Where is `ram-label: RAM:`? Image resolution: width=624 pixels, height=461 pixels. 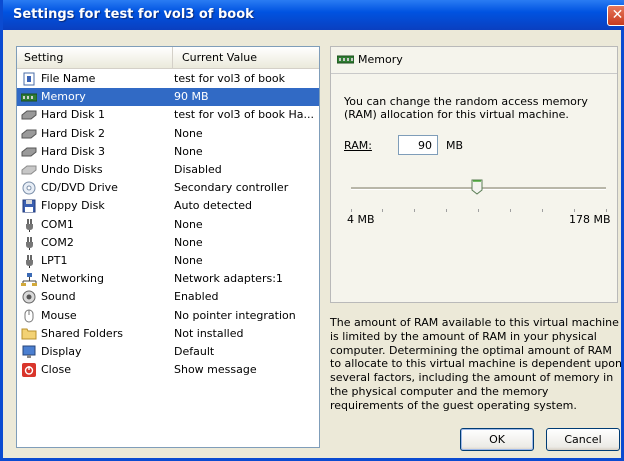
ram-label: RAM: is located at coordinates (358, 145).